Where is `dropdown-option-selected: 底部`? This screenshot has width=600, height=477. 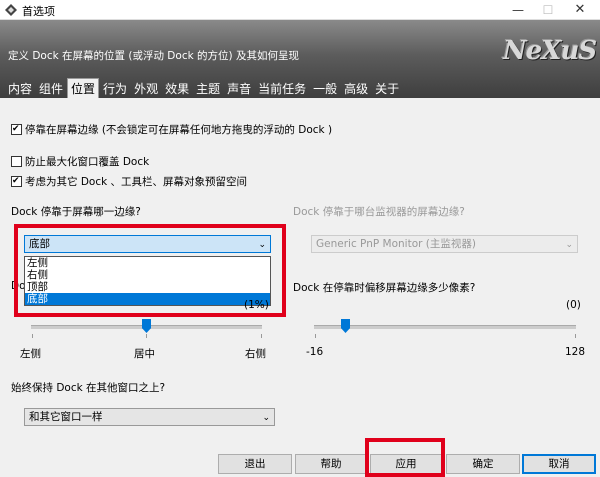
dropdown-option-selected: 底部 is located at coordinates (147, 299).